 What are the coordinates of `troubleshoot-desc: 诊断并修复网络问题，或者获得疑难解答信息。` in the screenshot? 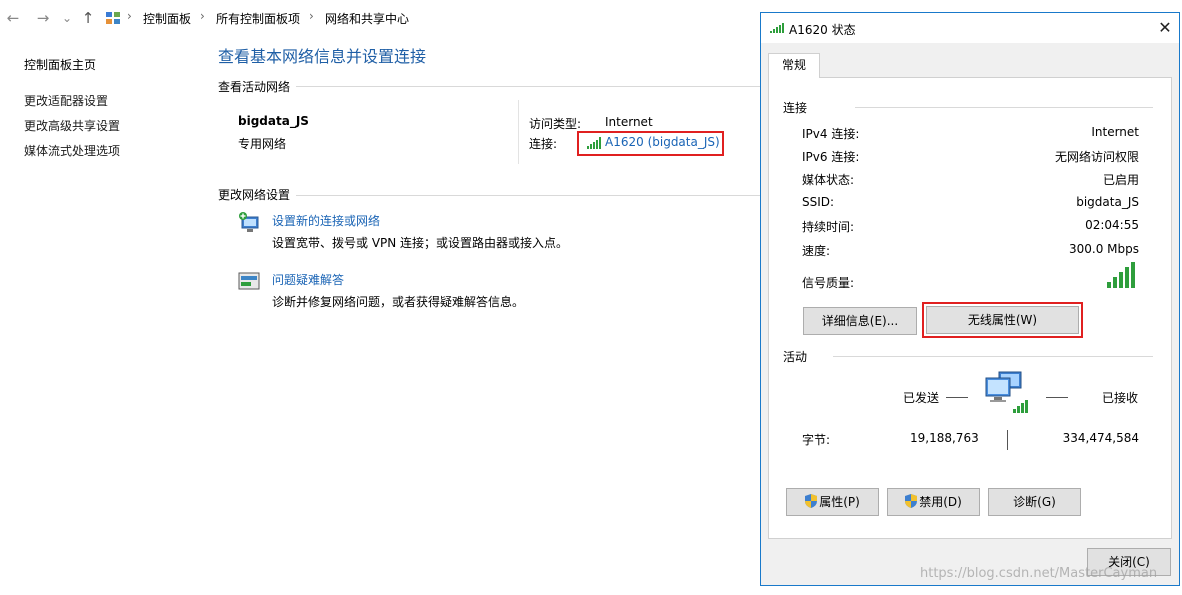 It's located at (398, 302).